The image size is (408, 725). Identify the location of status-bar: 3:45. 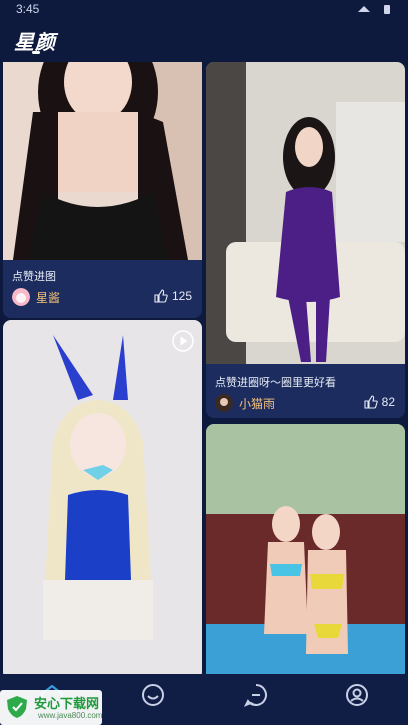
(204, 9).